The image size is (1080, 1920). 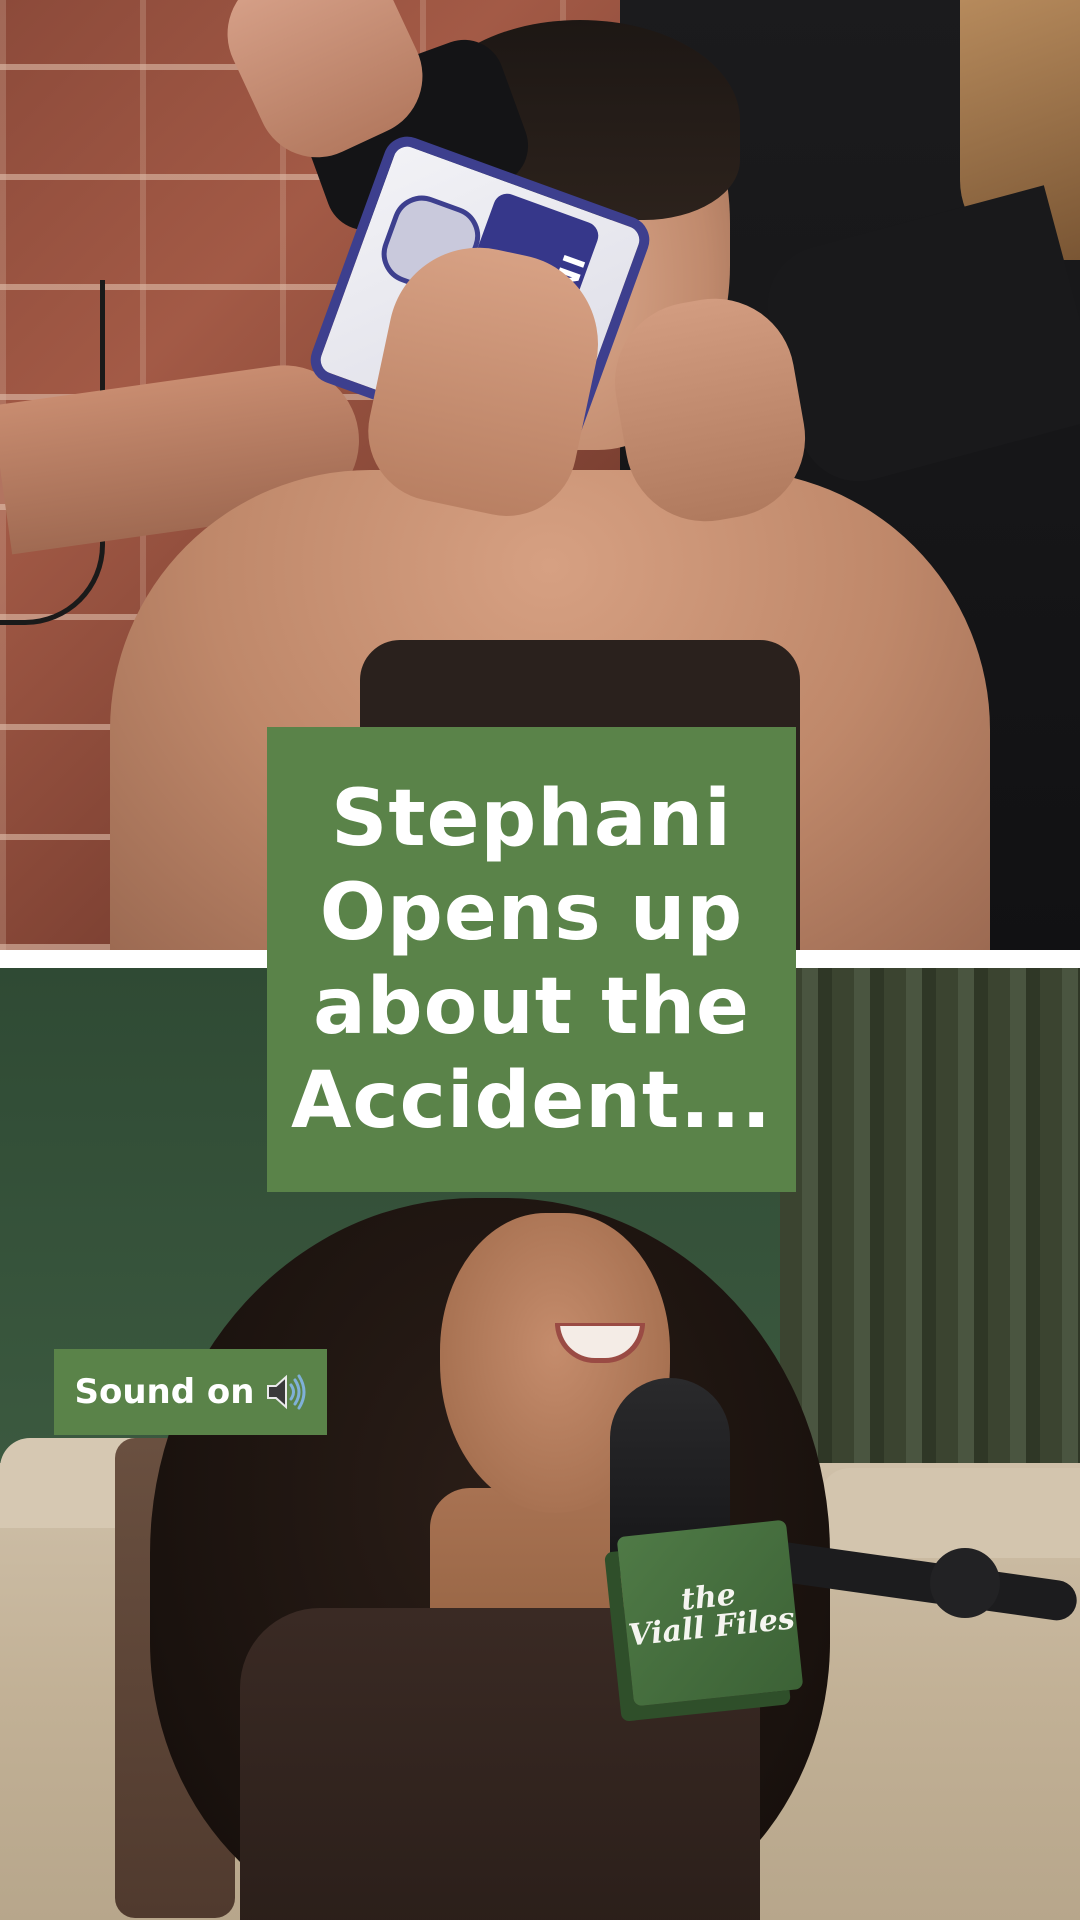 What do you see at coordinates (531, 1006) in the screenshot?
I see `title-line-3: about the` at bounding box center [531, 1006].